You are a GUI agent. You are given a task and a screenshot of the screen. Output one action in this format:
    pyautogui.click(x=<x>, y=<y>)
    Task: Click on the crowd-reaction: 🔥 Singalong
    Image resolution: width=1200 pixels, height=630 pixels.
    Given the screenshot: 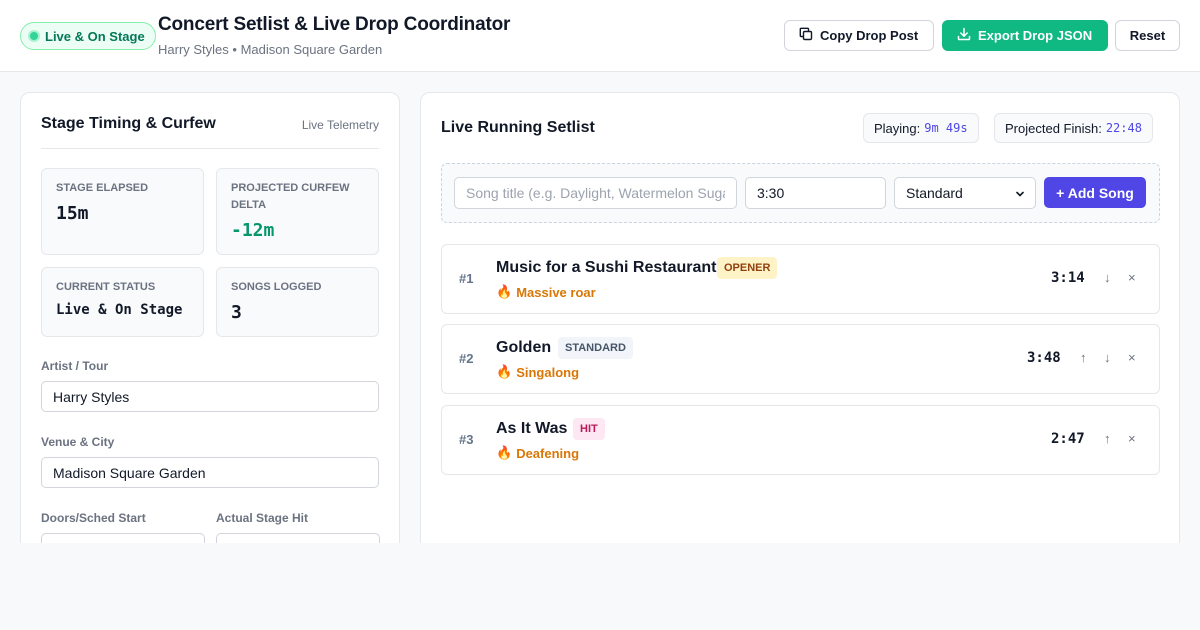 What is the action you would take?
    pyautogui.click(x=537, y=372)
    